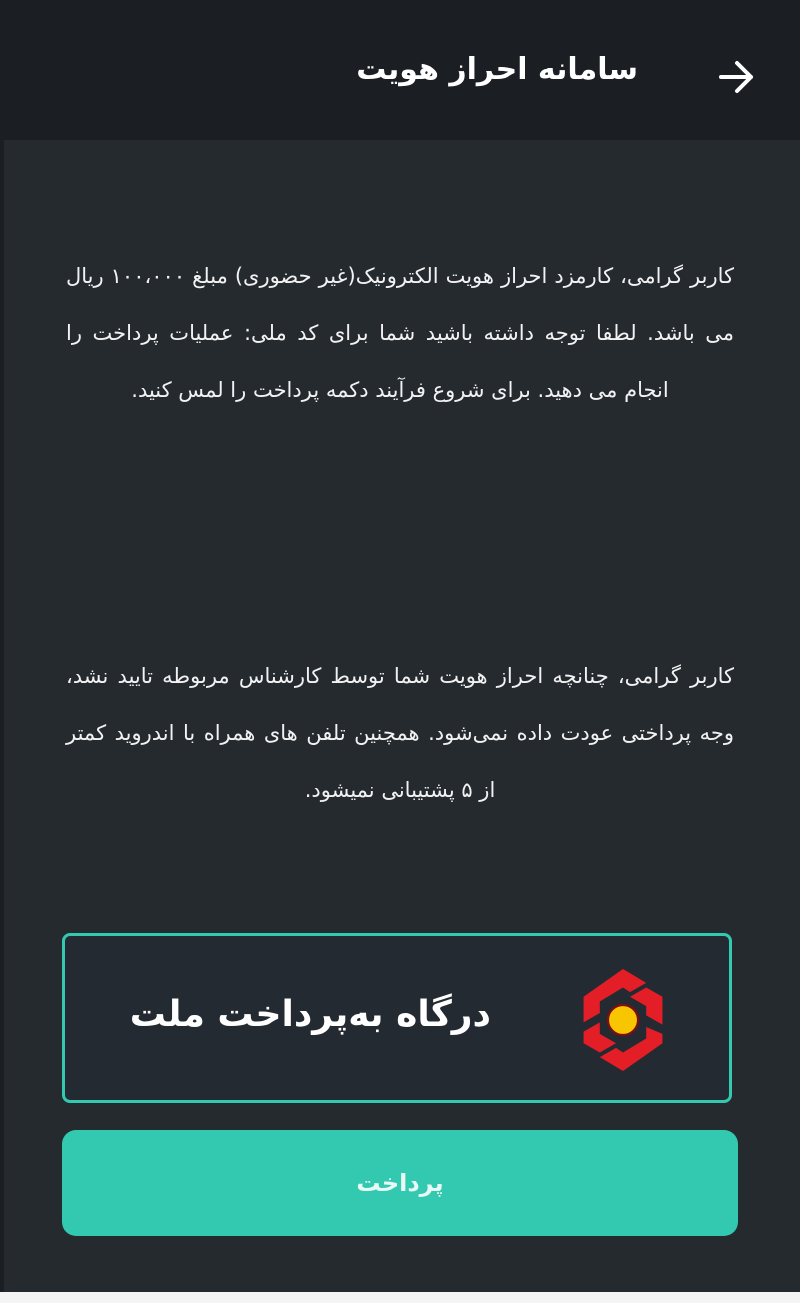  I want to click on mellat-bank-logo-icon, so click(623, 1020).